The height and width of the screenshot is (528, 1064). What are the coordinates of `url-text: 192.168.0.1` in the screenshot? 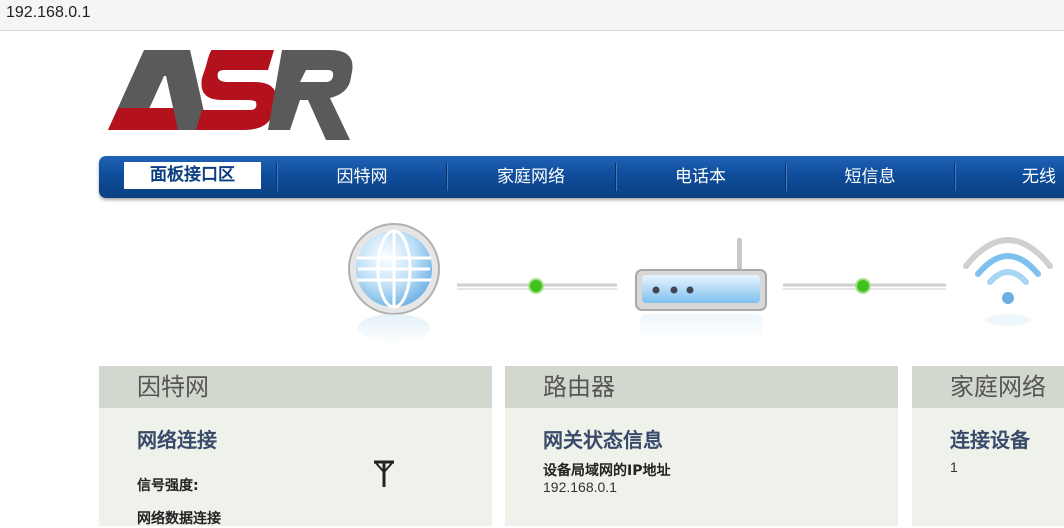 It's located at (48, 13).